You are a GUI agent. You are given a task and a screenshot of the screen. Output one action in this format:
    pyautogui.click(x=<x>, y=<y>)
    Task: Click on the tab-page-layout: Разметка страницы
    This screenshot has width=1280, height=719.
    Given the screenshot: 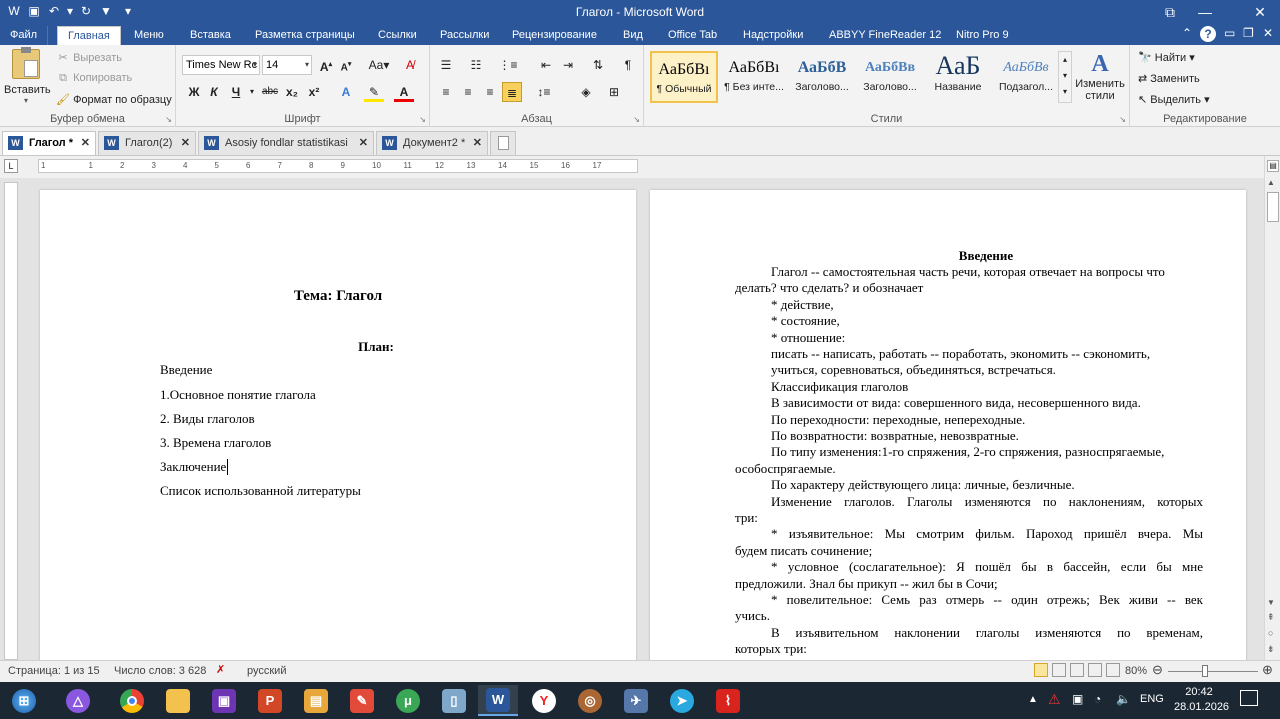 What is the action you would take?
    pyautogui.click(x=305, y=35)
    